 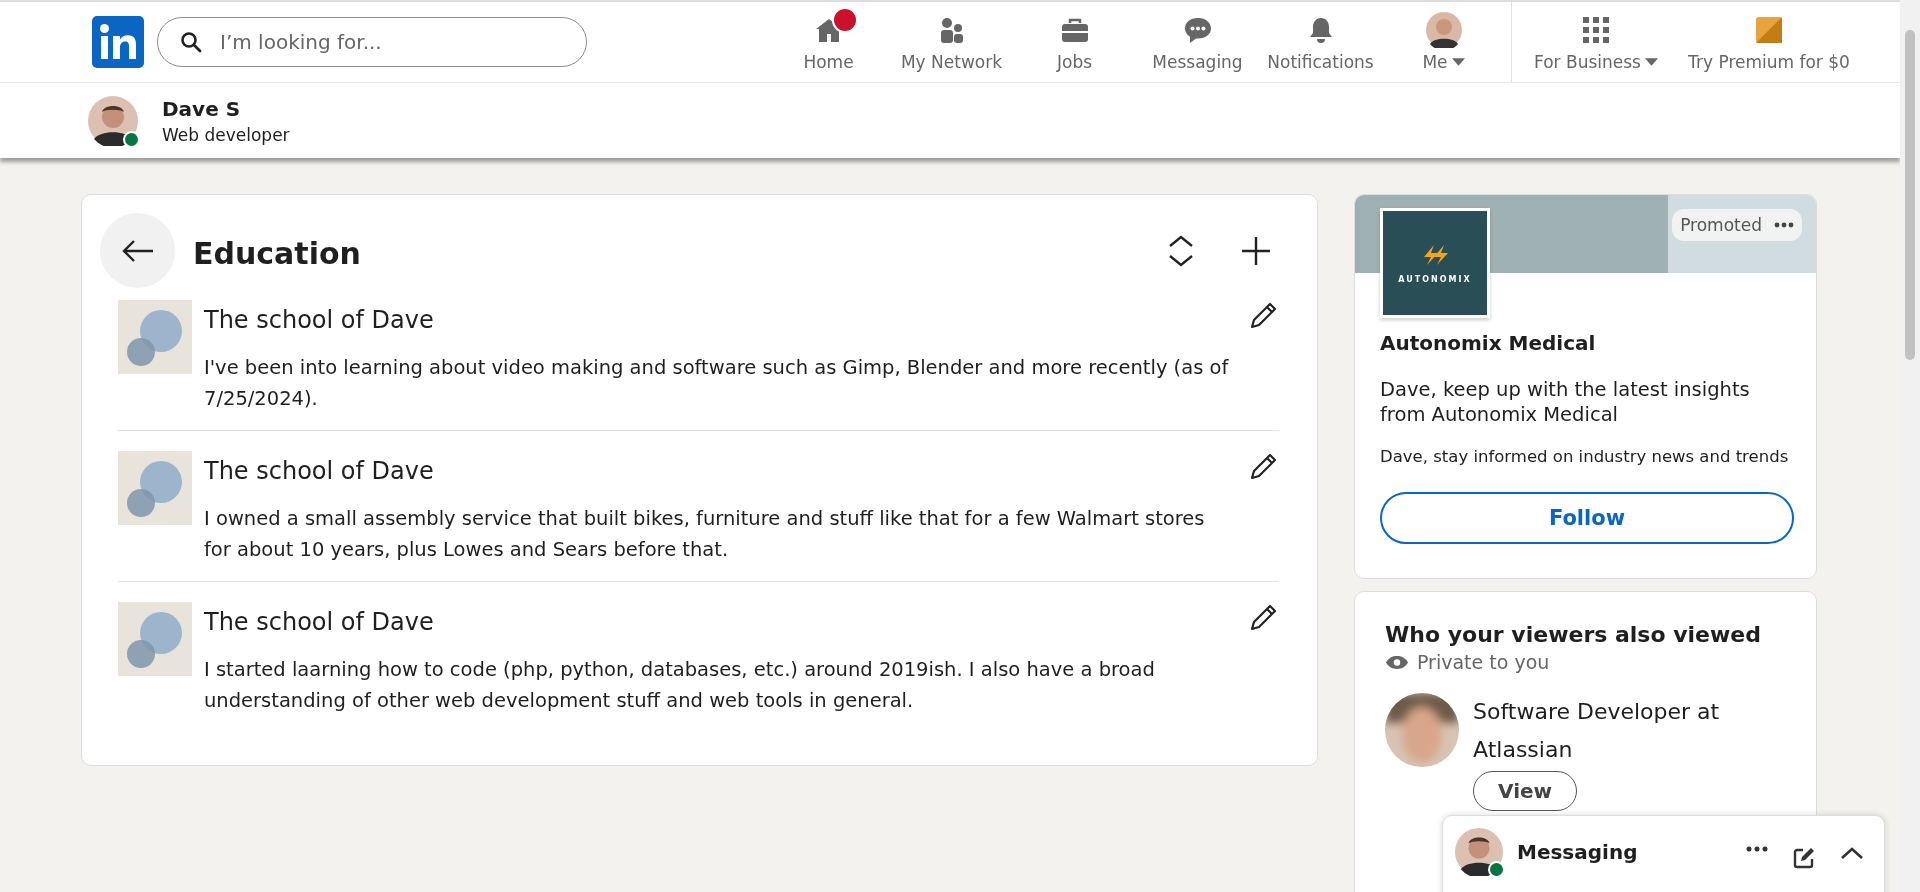 What do you see at coordinates (1663, 853) in the screenshot?
I see `messaging-dialog: Messaging` at bounding box center [1663, 853].